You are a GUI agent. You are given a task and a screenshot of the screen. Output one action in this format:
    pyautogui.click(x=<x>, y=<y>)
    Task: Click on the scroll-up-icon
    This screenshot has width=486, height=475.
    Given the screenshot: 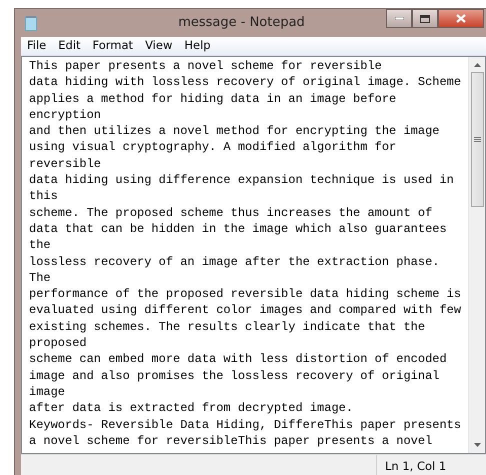 What is the action you would take?
    pyautogui.click(x=477, y=65)
    